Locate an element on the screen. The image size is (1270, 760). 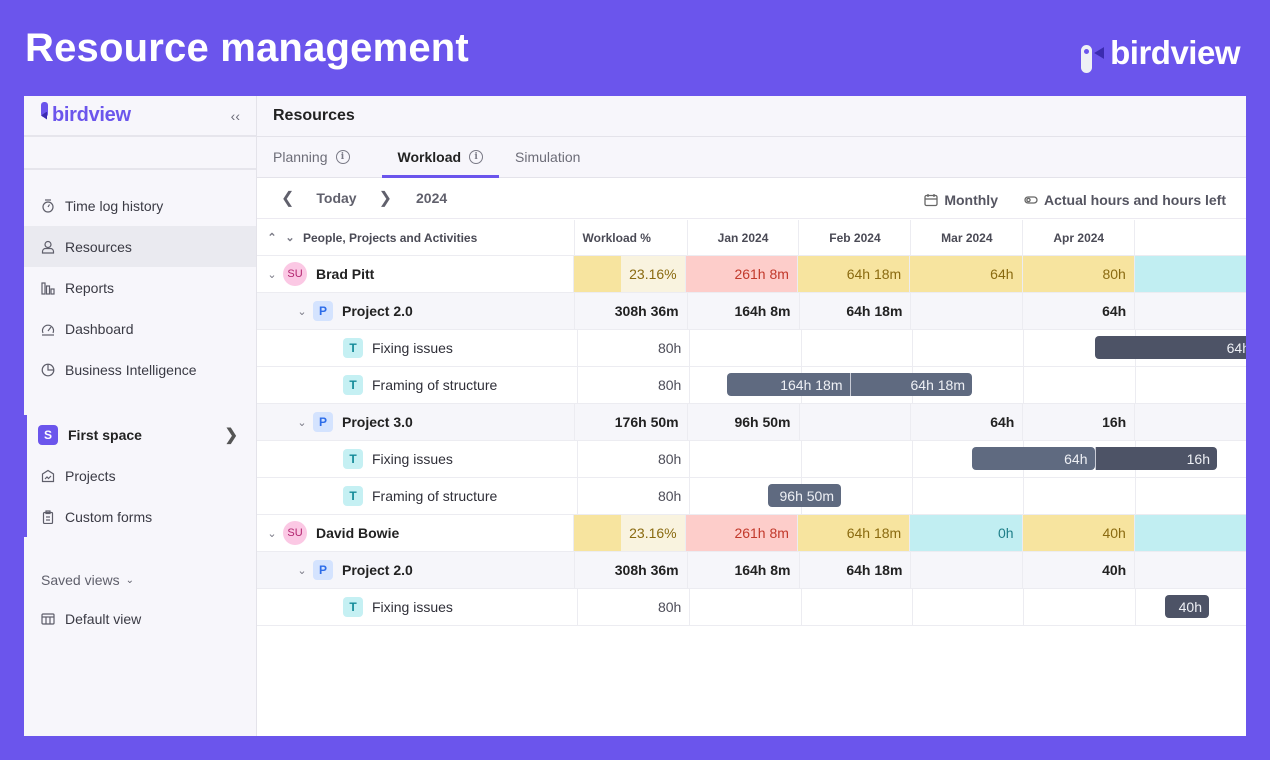
chevron-right-icon: ❯ is located at coordinates (231, 435).